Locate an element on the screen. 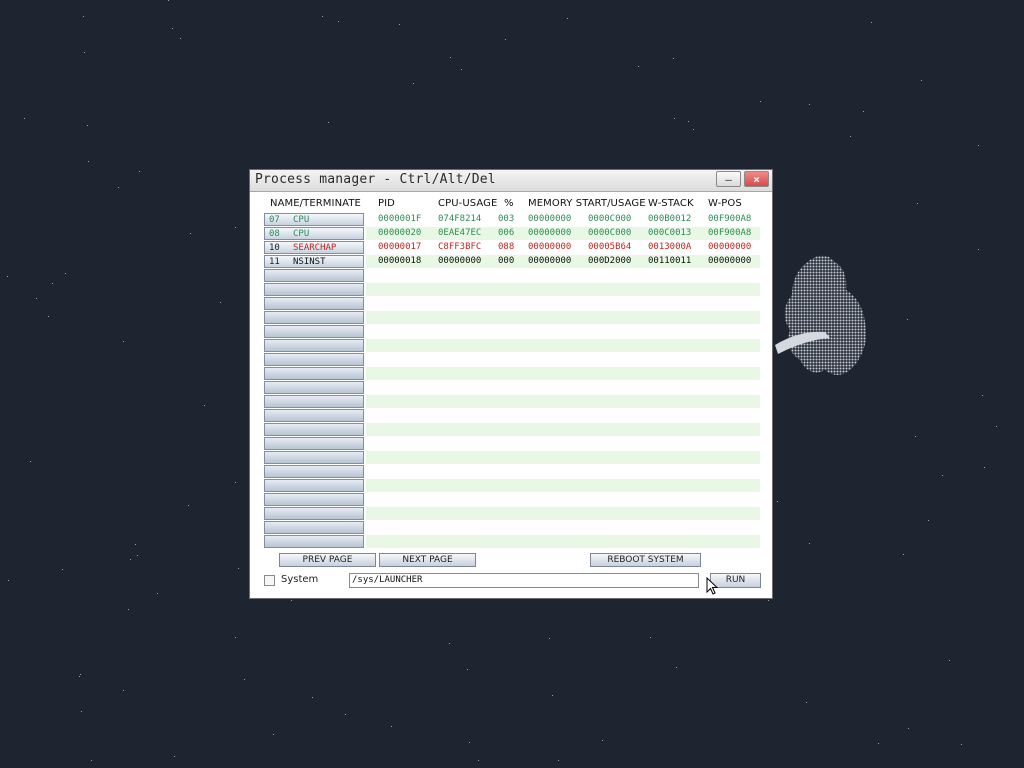 This screenshot has width=1024, height=768. cell-pid: 00000018 is located at coordinates (400, 261).